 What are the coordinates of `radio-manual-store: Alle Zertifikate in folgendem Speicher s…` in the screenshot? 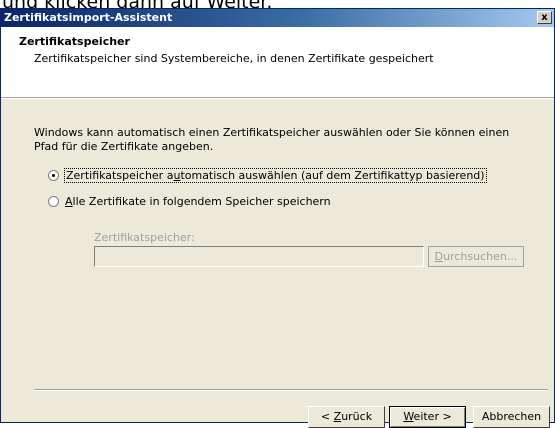 It's located at (189, 201).